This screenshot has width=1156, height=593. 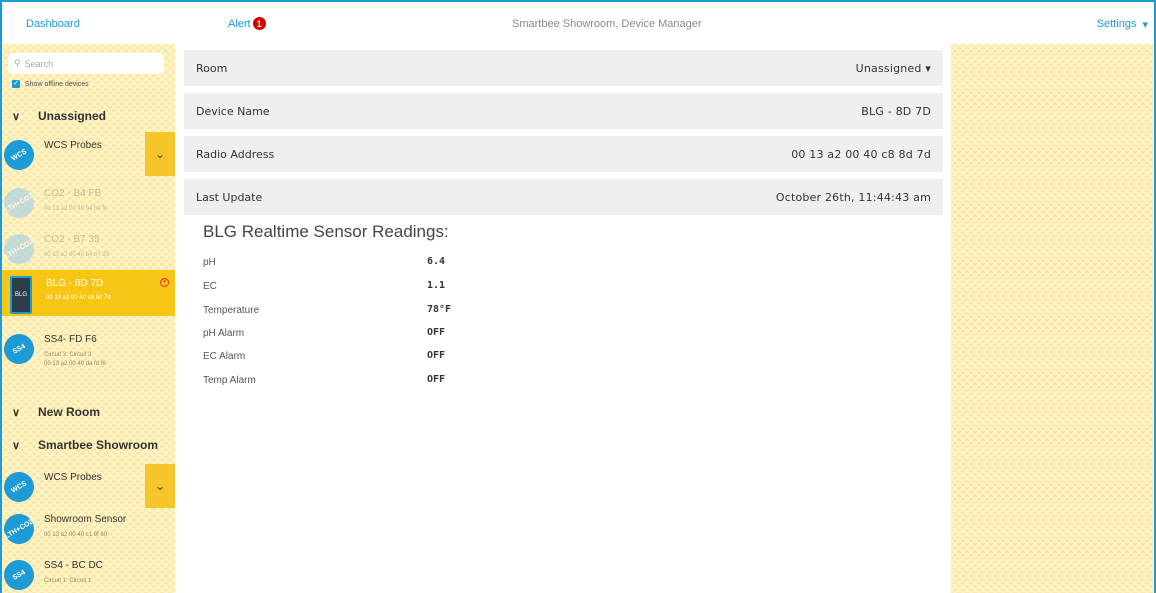 I want to click on row-label: Radio Address, so click(x=235, y=154).